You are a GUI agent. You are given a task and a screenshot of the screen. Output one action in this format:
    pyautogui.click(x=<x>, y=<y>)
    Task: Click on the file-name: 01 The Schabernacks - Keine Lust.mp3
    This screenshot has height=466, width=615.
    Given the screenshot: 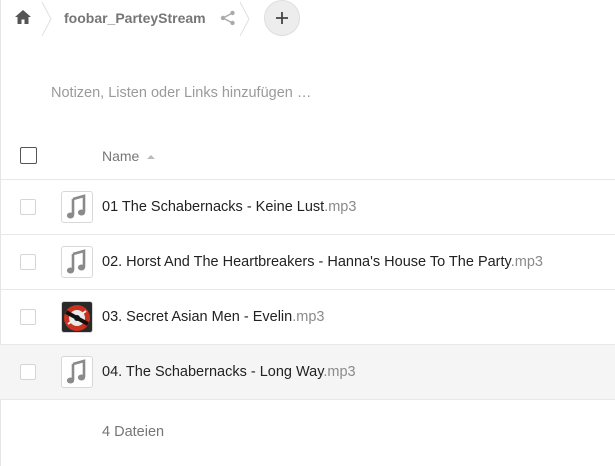 What is the action you would take?
    pyautogui.click(x=229, y=207)
    